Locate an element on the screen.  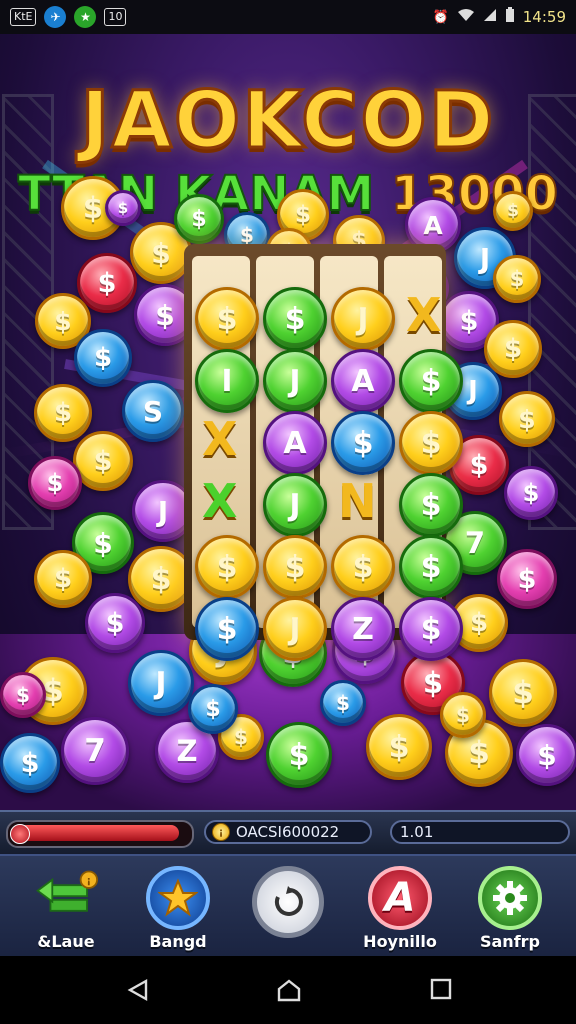
bet-value: 1.01 is located at coordinates (417, 832).